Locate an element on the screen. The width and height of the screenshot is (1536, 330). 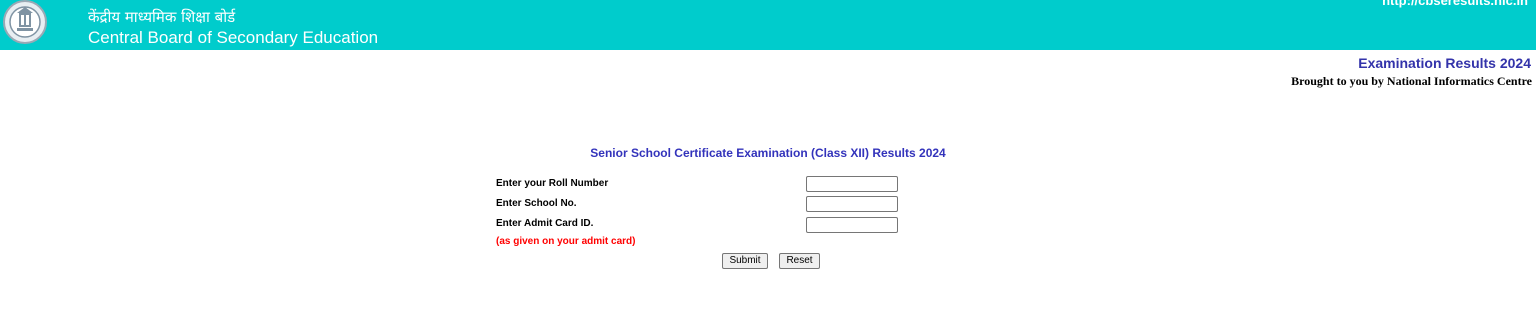
board-title-english: Central Board of Secondary Education is located at coordinates (233, 37).